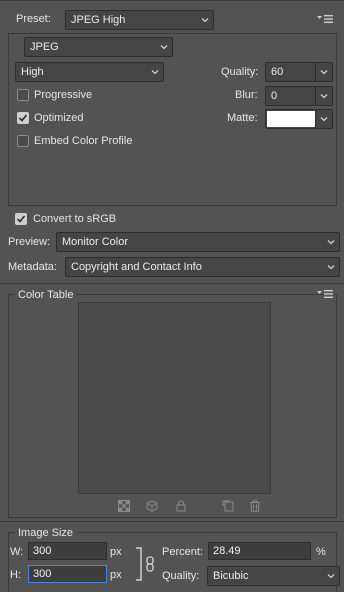 This screenshot has width=344, height=592. What do you see at coordinates (277, 72) in the screenshot?
I see `quality-value: 60` at bounding box center [277, 72].